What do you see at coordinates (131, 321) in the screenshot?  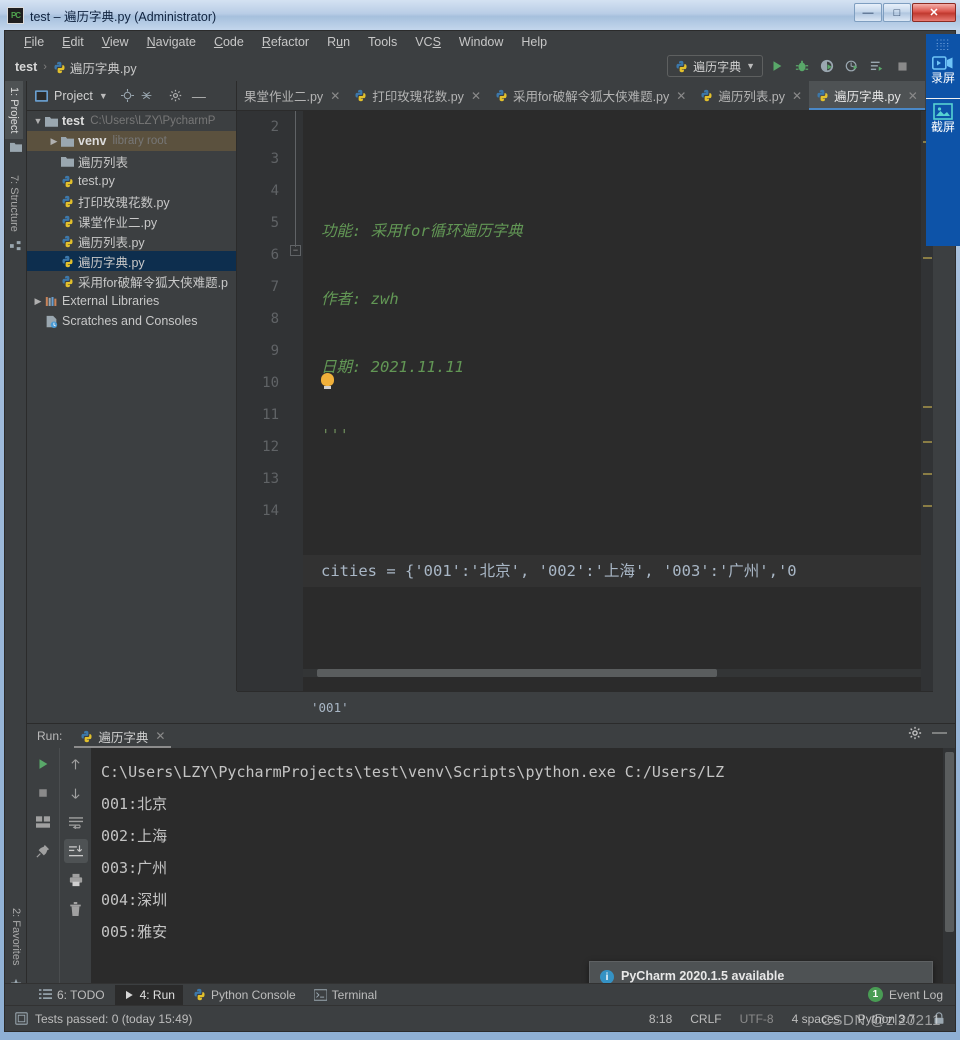 I see `tree-node-scratches: Scratches and Consoles` at bounding box center [131, 321].